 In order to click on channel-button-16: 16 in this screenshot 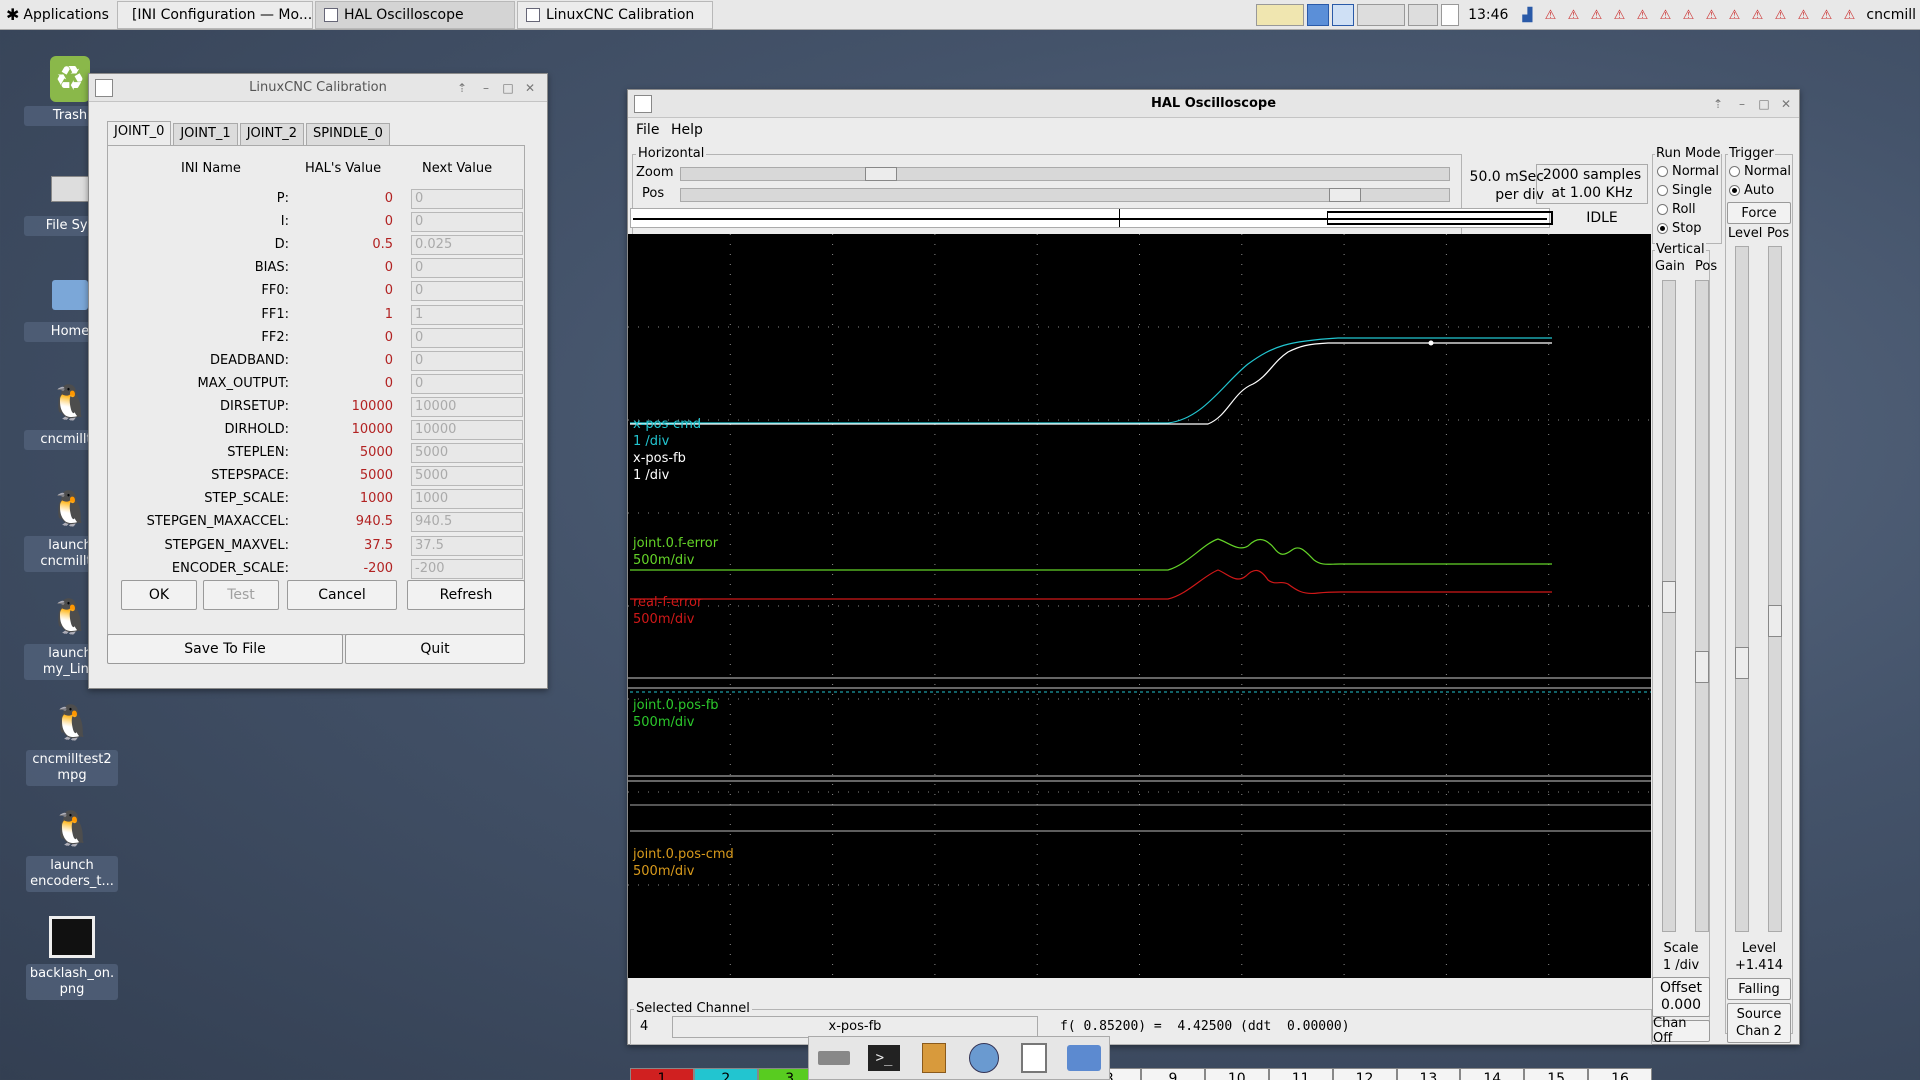, I will do `click(1620, 1074)`.